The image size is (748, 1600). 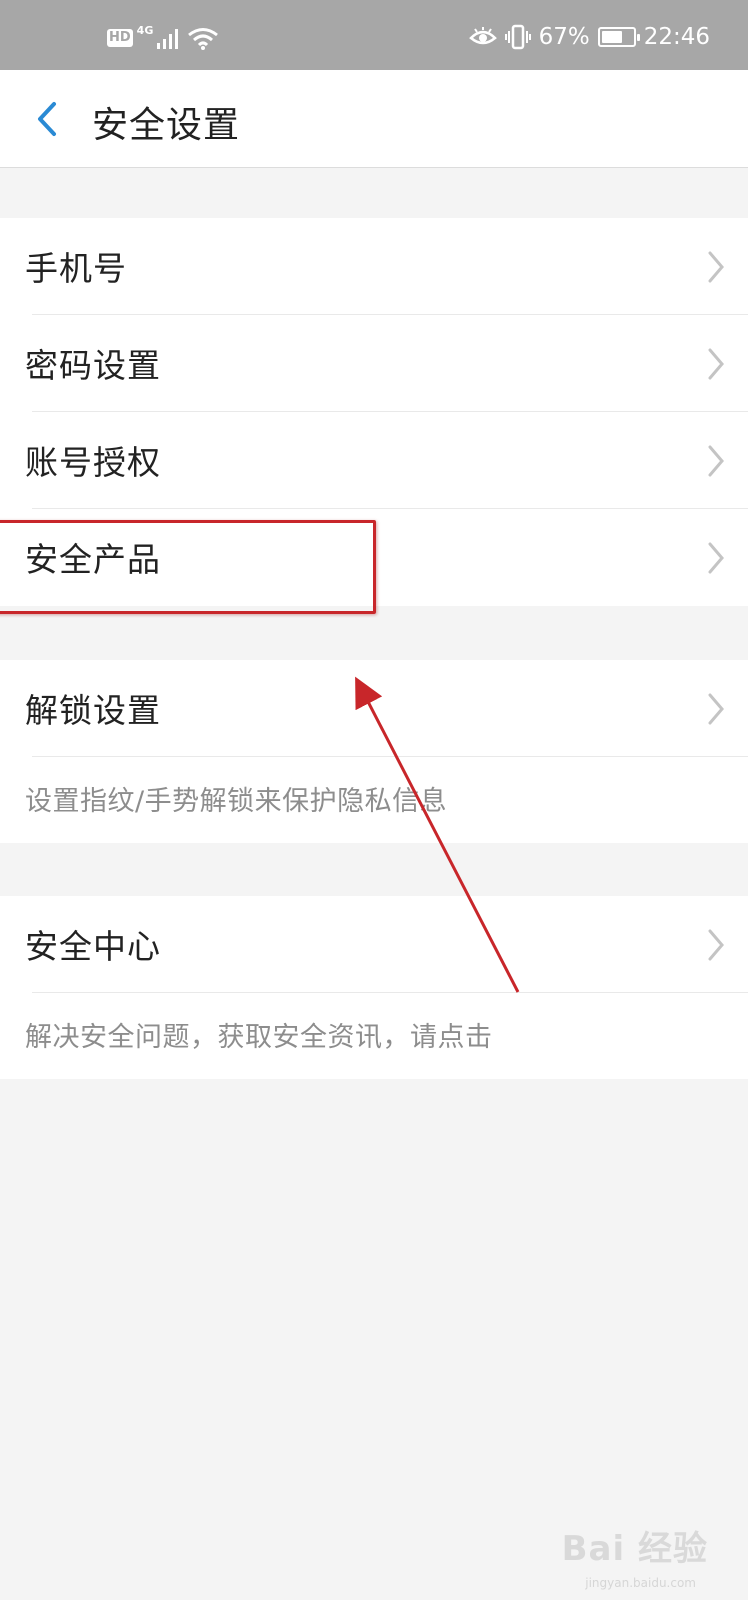 I want to click on page-title: 安全设置, so click(x=166, y=125).